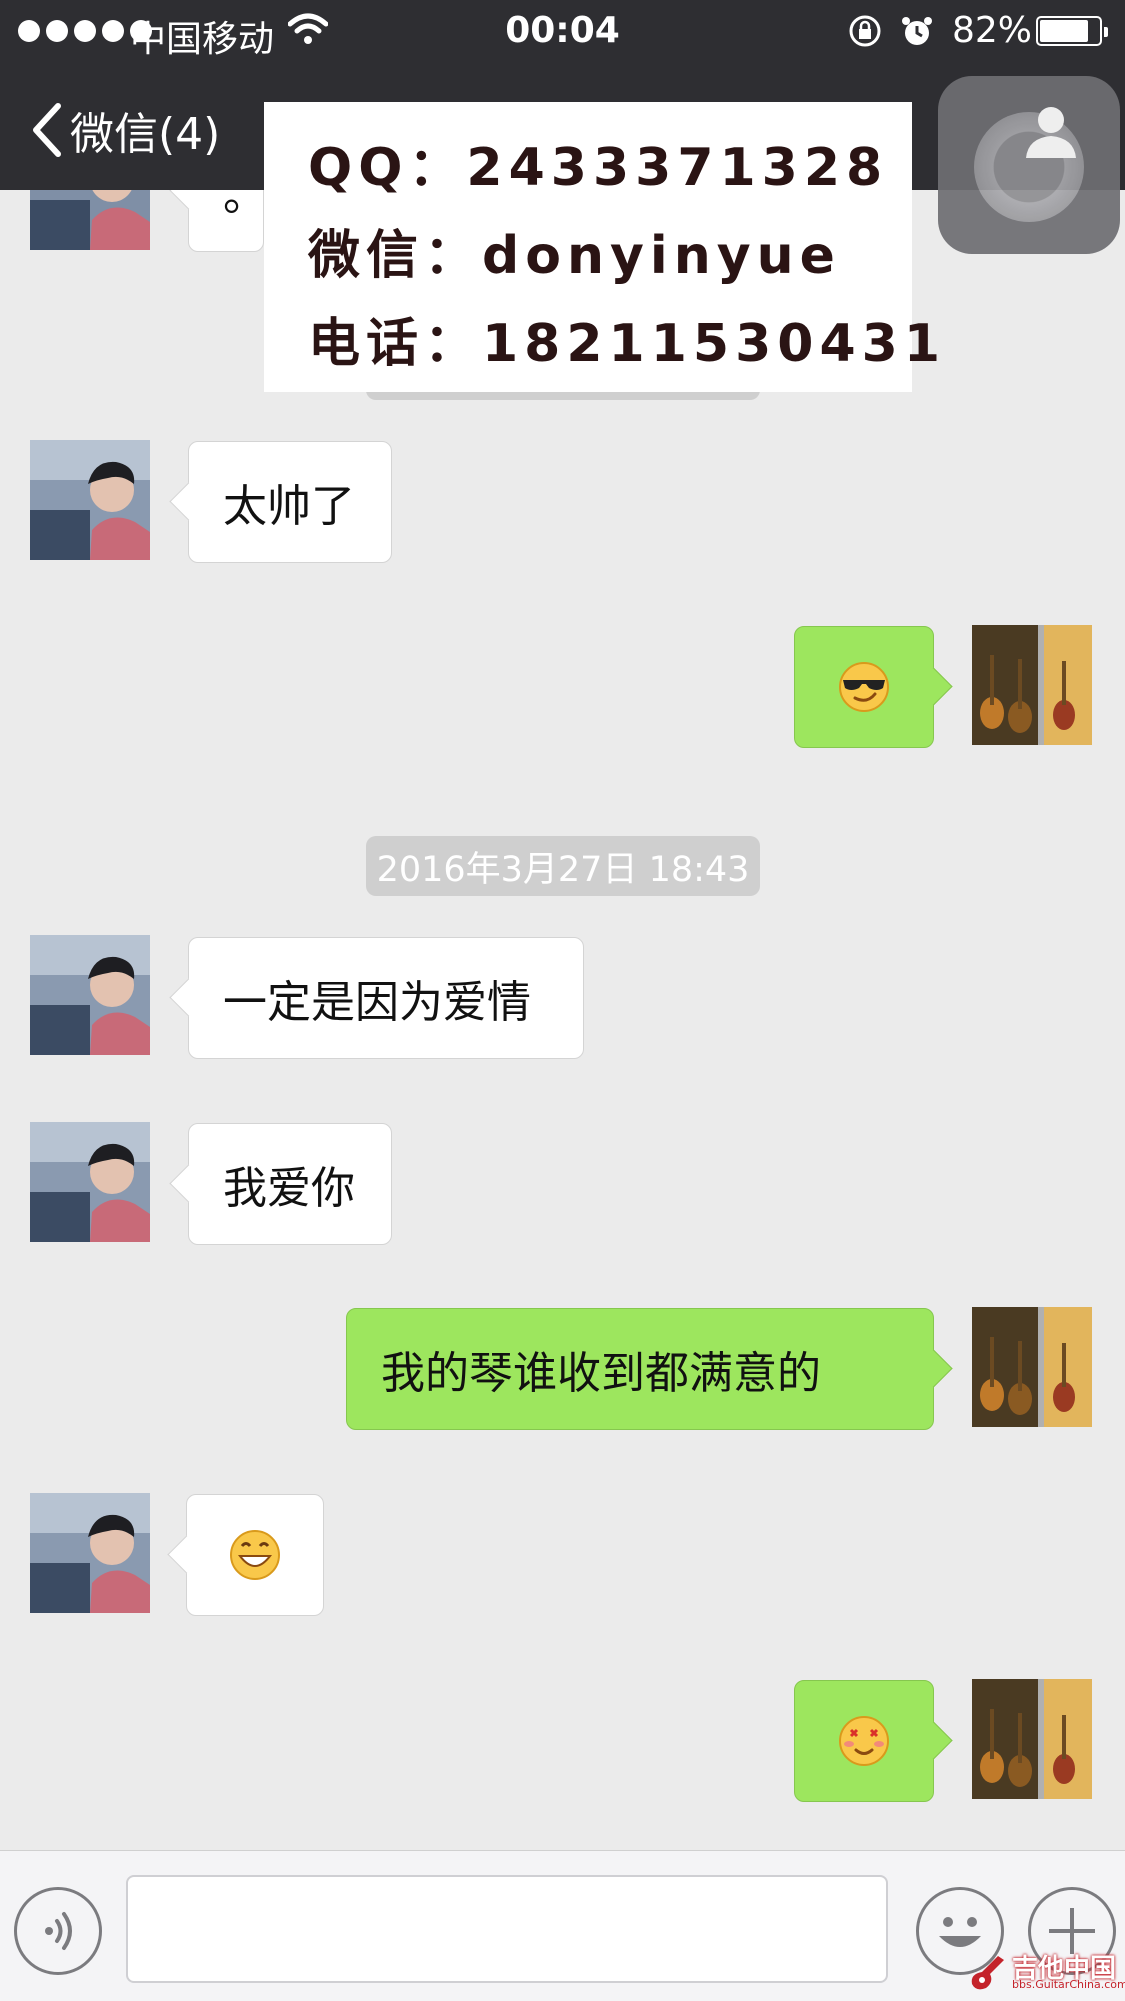 The width and height of the screenshot is (1125, 2001). I want to click on message-bubble-outgoing: 我的琴谁收到都满意的, so click(640, 1369).